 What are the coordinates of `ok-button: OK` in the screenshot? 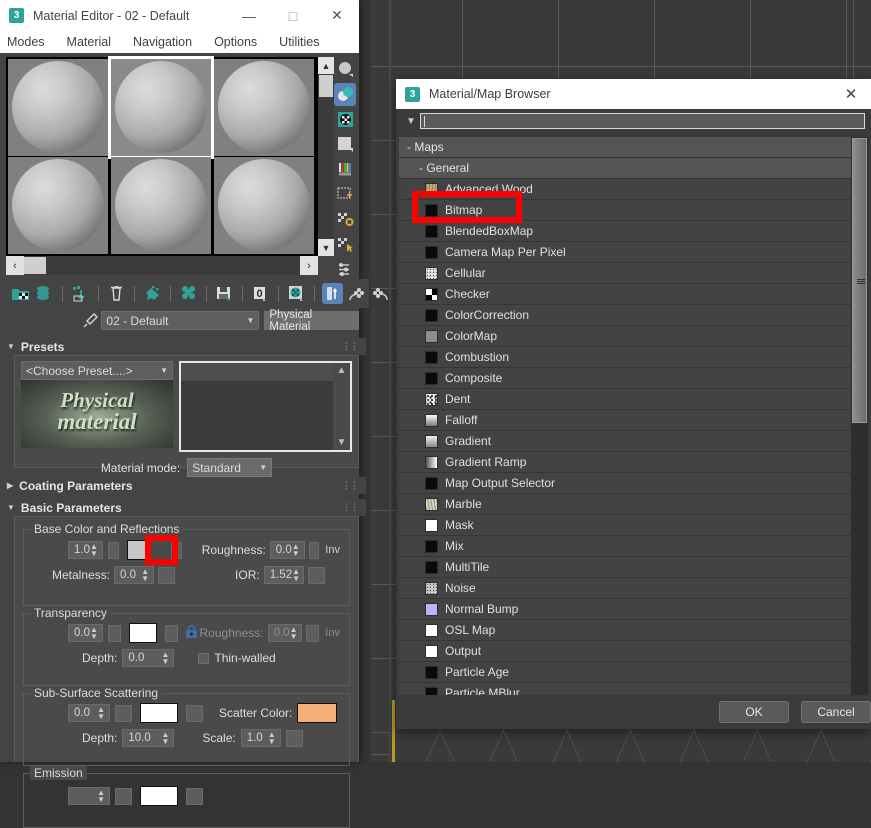 It's located at (754, 712).